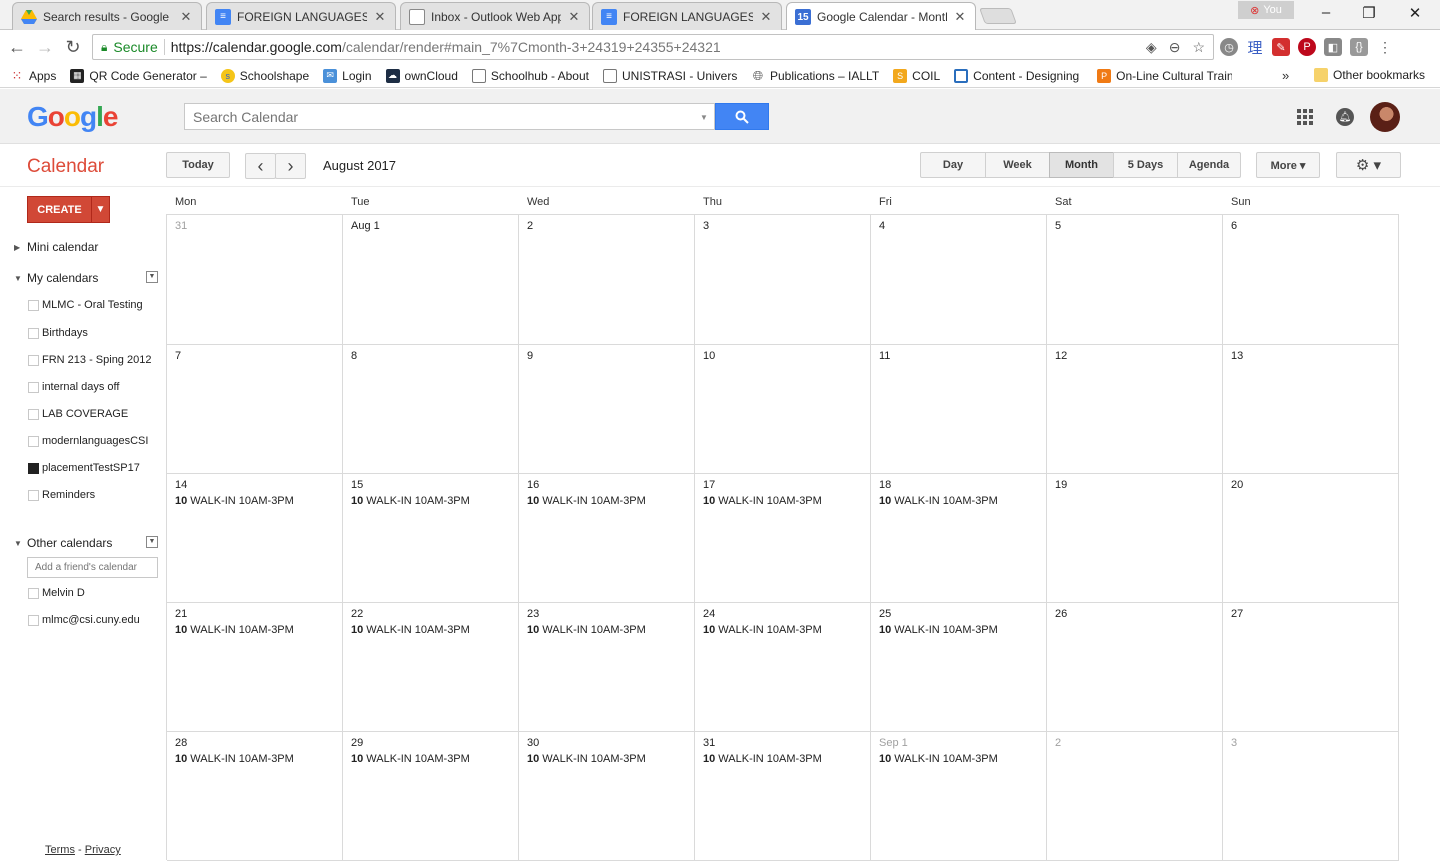  Describe the element at coordinates (1385, 117) in the screenshot. I see `avatar` at that location.